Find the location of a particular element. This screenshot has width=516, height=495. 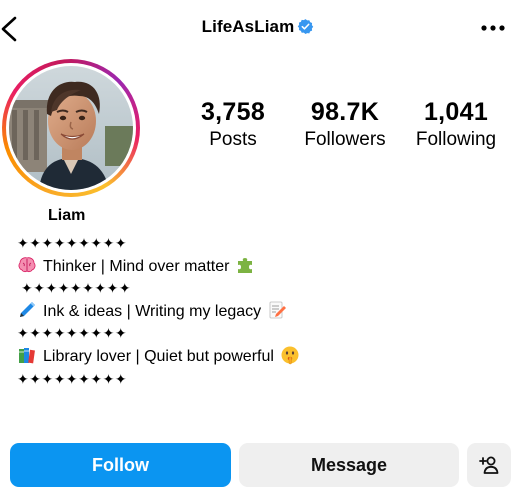

follow-button: Follow is located at coordinates (120, 465).